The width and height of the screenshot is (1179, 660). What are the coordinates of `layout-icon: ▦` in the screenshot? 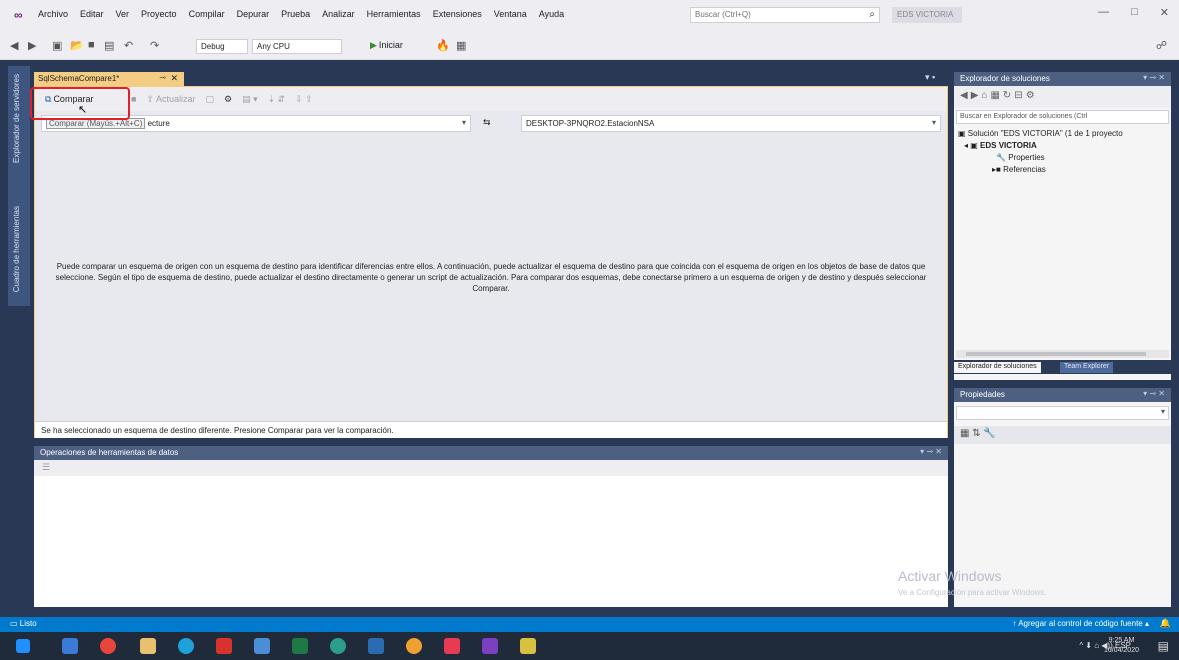 It's located at (461, 45).